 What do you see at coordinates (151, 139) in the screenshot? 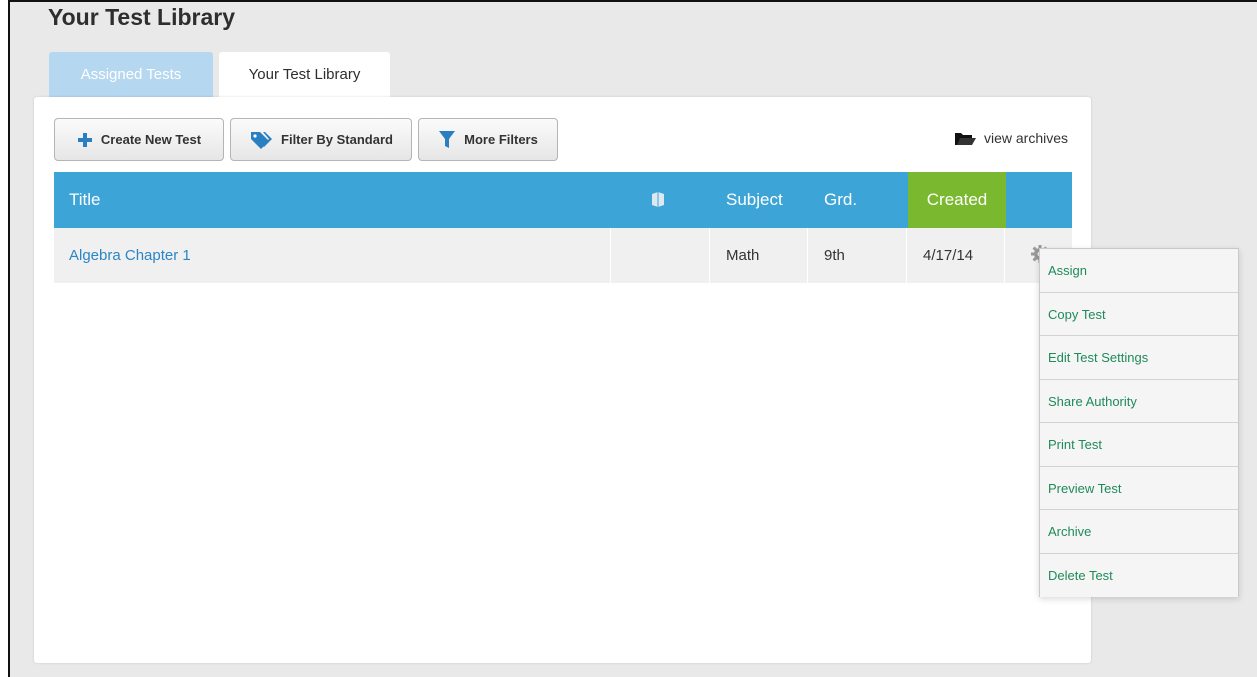
I see `create-new-test-label: Create New Test` at bounding box center [151, 139].